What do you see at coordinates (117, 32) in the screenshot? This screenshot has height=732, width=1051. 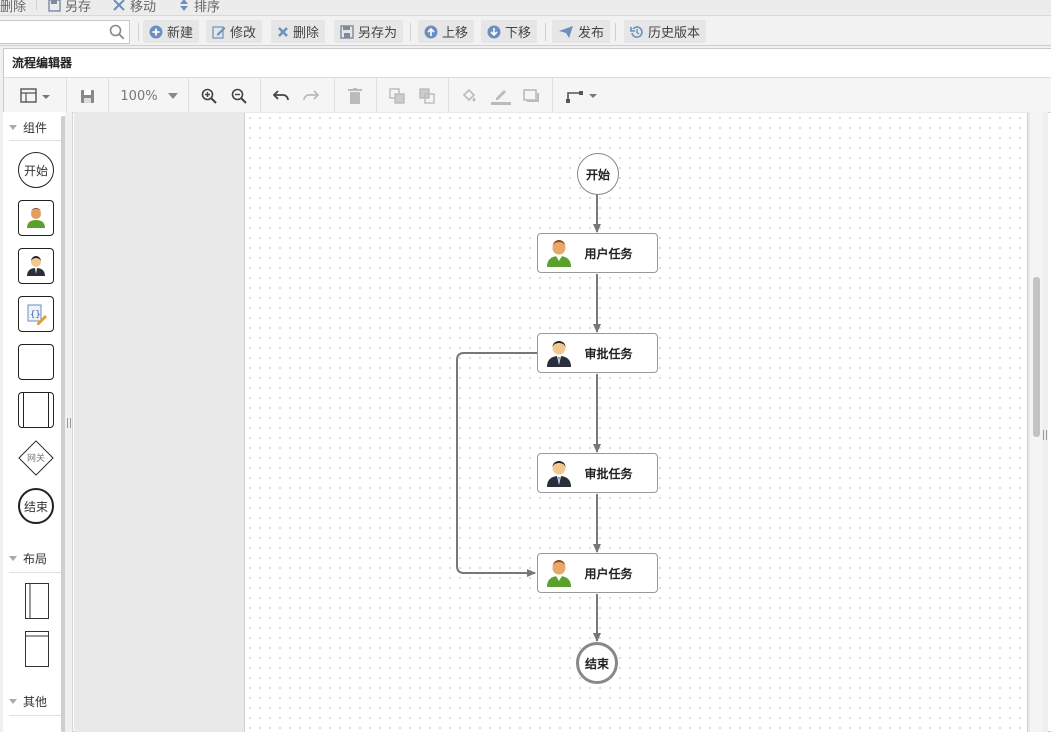 I see `search-icon` at bounding box center [117, 32].